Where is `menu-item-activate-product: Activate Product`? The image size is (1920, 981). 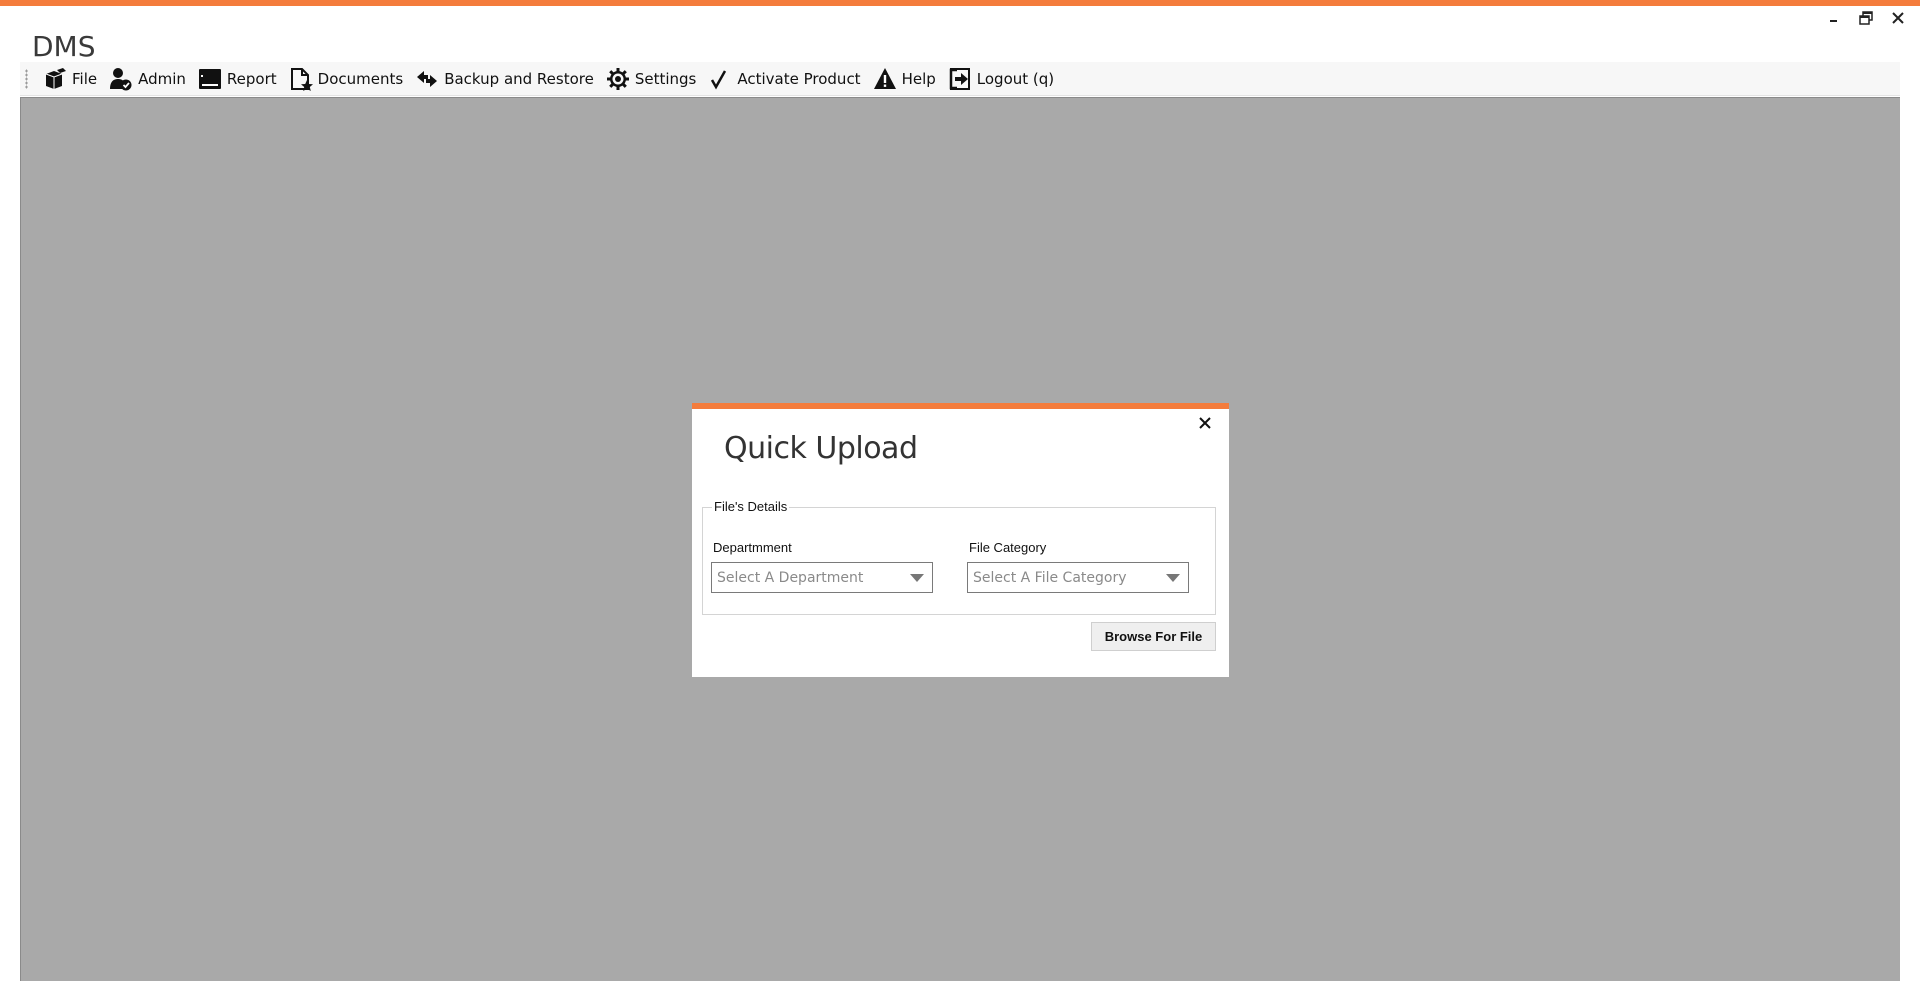
menu-item-activate-product: Activate Product is located at coordinates (786, 78).